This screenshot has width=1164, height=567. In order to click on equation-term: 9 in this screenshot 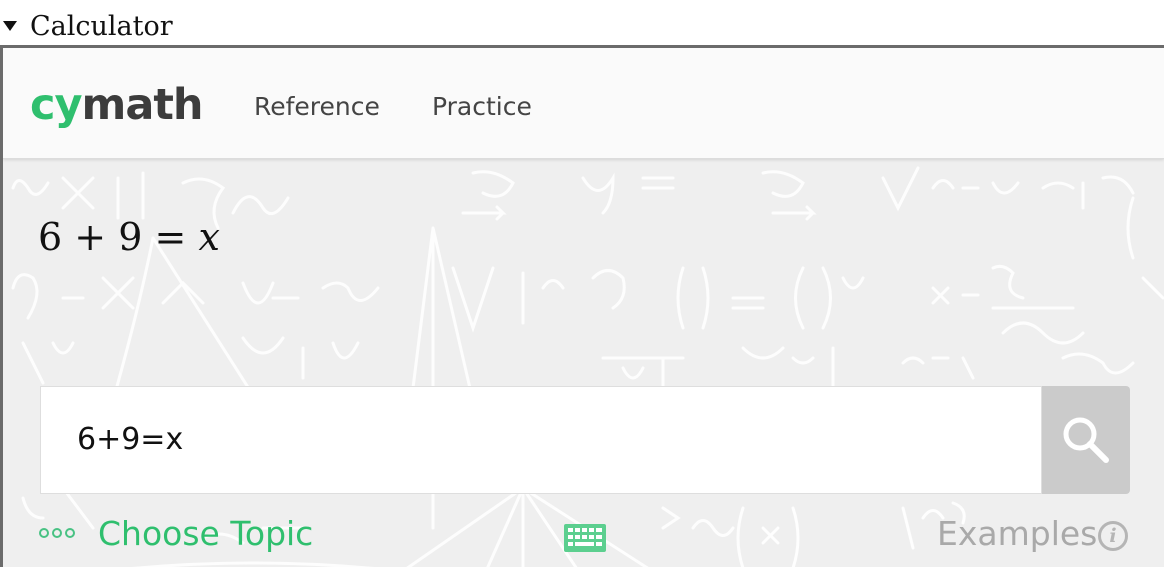, I will do `click(130, 237)`.